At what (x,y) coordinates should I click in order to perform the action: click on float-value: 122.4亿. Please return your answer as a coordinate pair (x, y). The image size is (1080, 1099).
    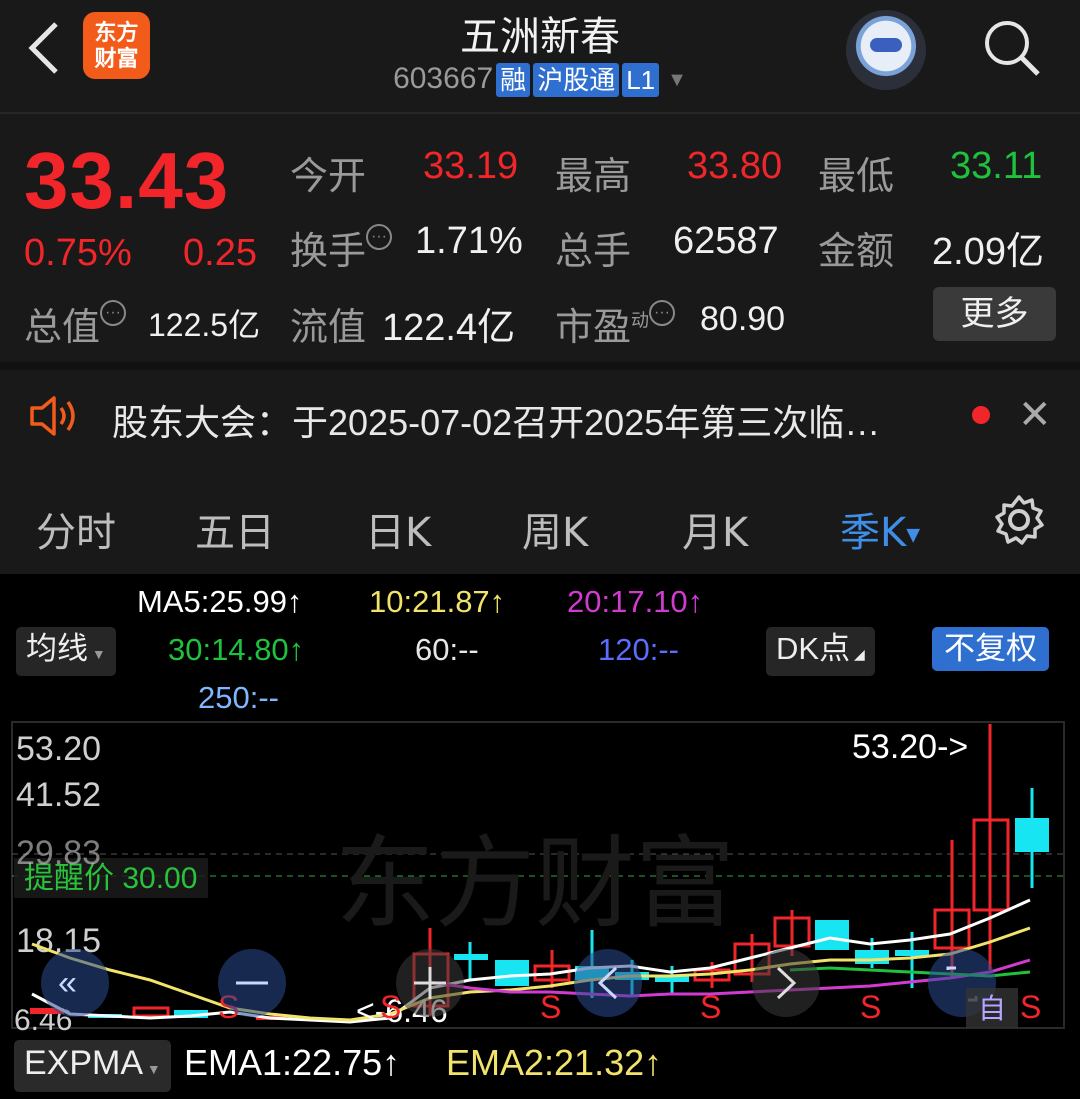
    Looking at the image, I should click on (449, 328).